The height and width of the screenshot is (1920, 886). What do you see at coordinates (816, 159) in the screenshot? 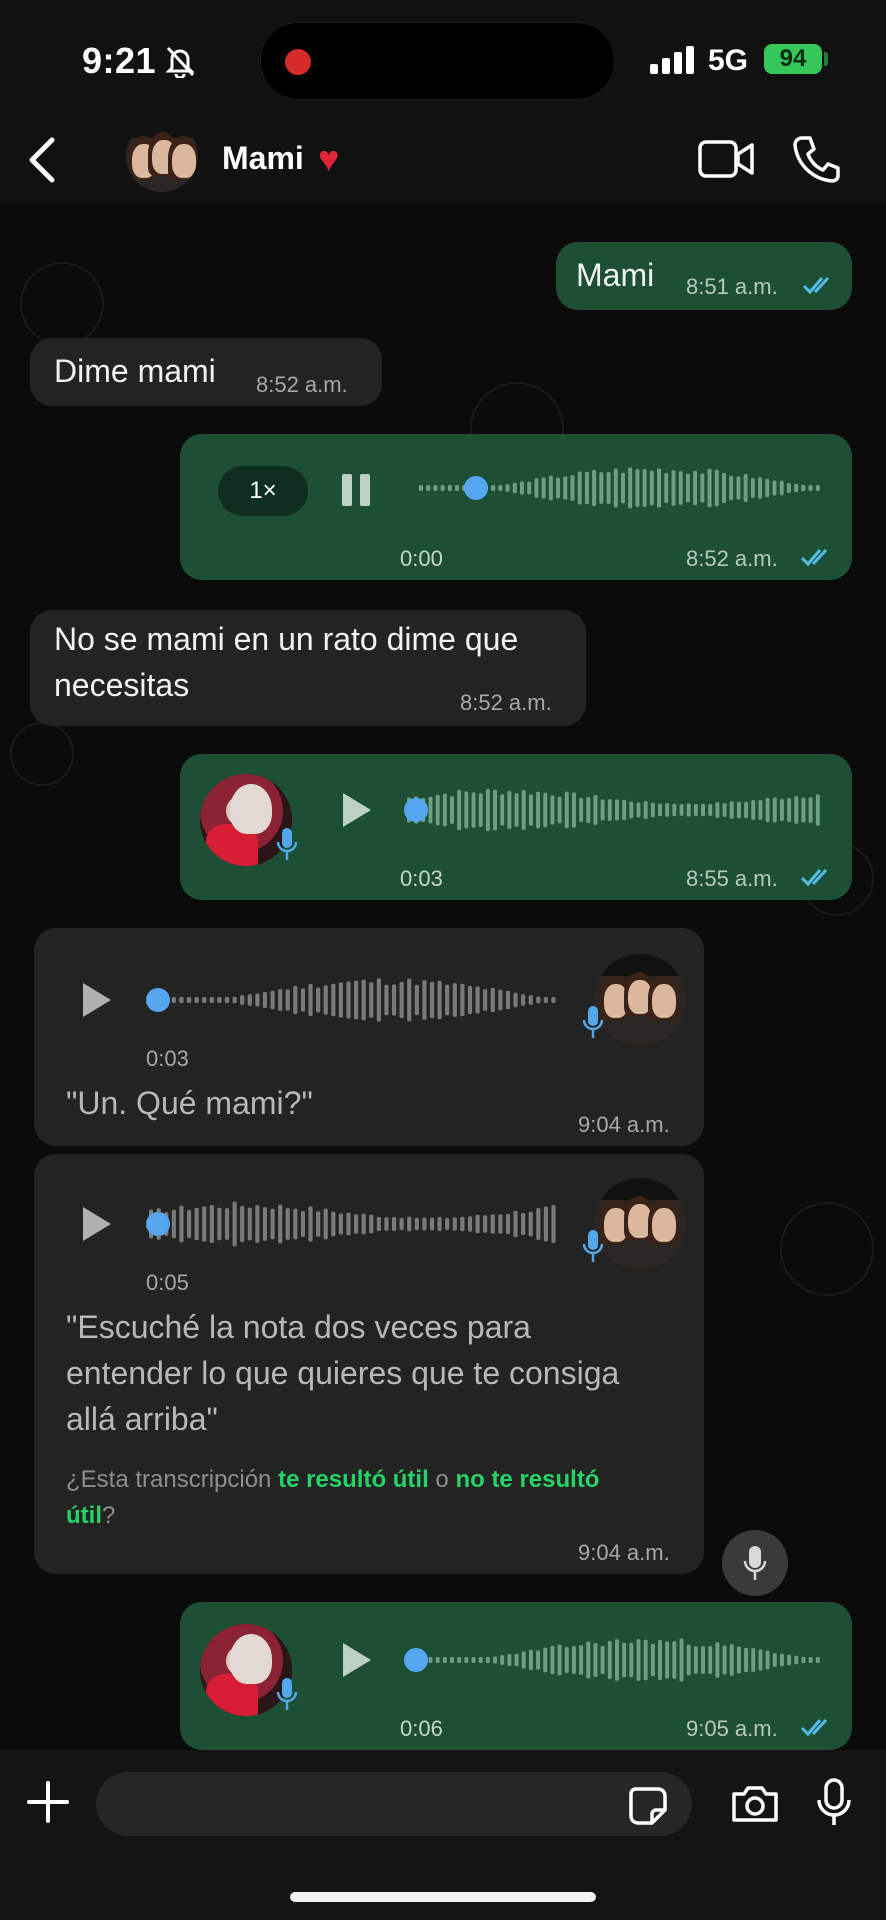
I see `phone-call-icon` at bounding box center [816, 159].